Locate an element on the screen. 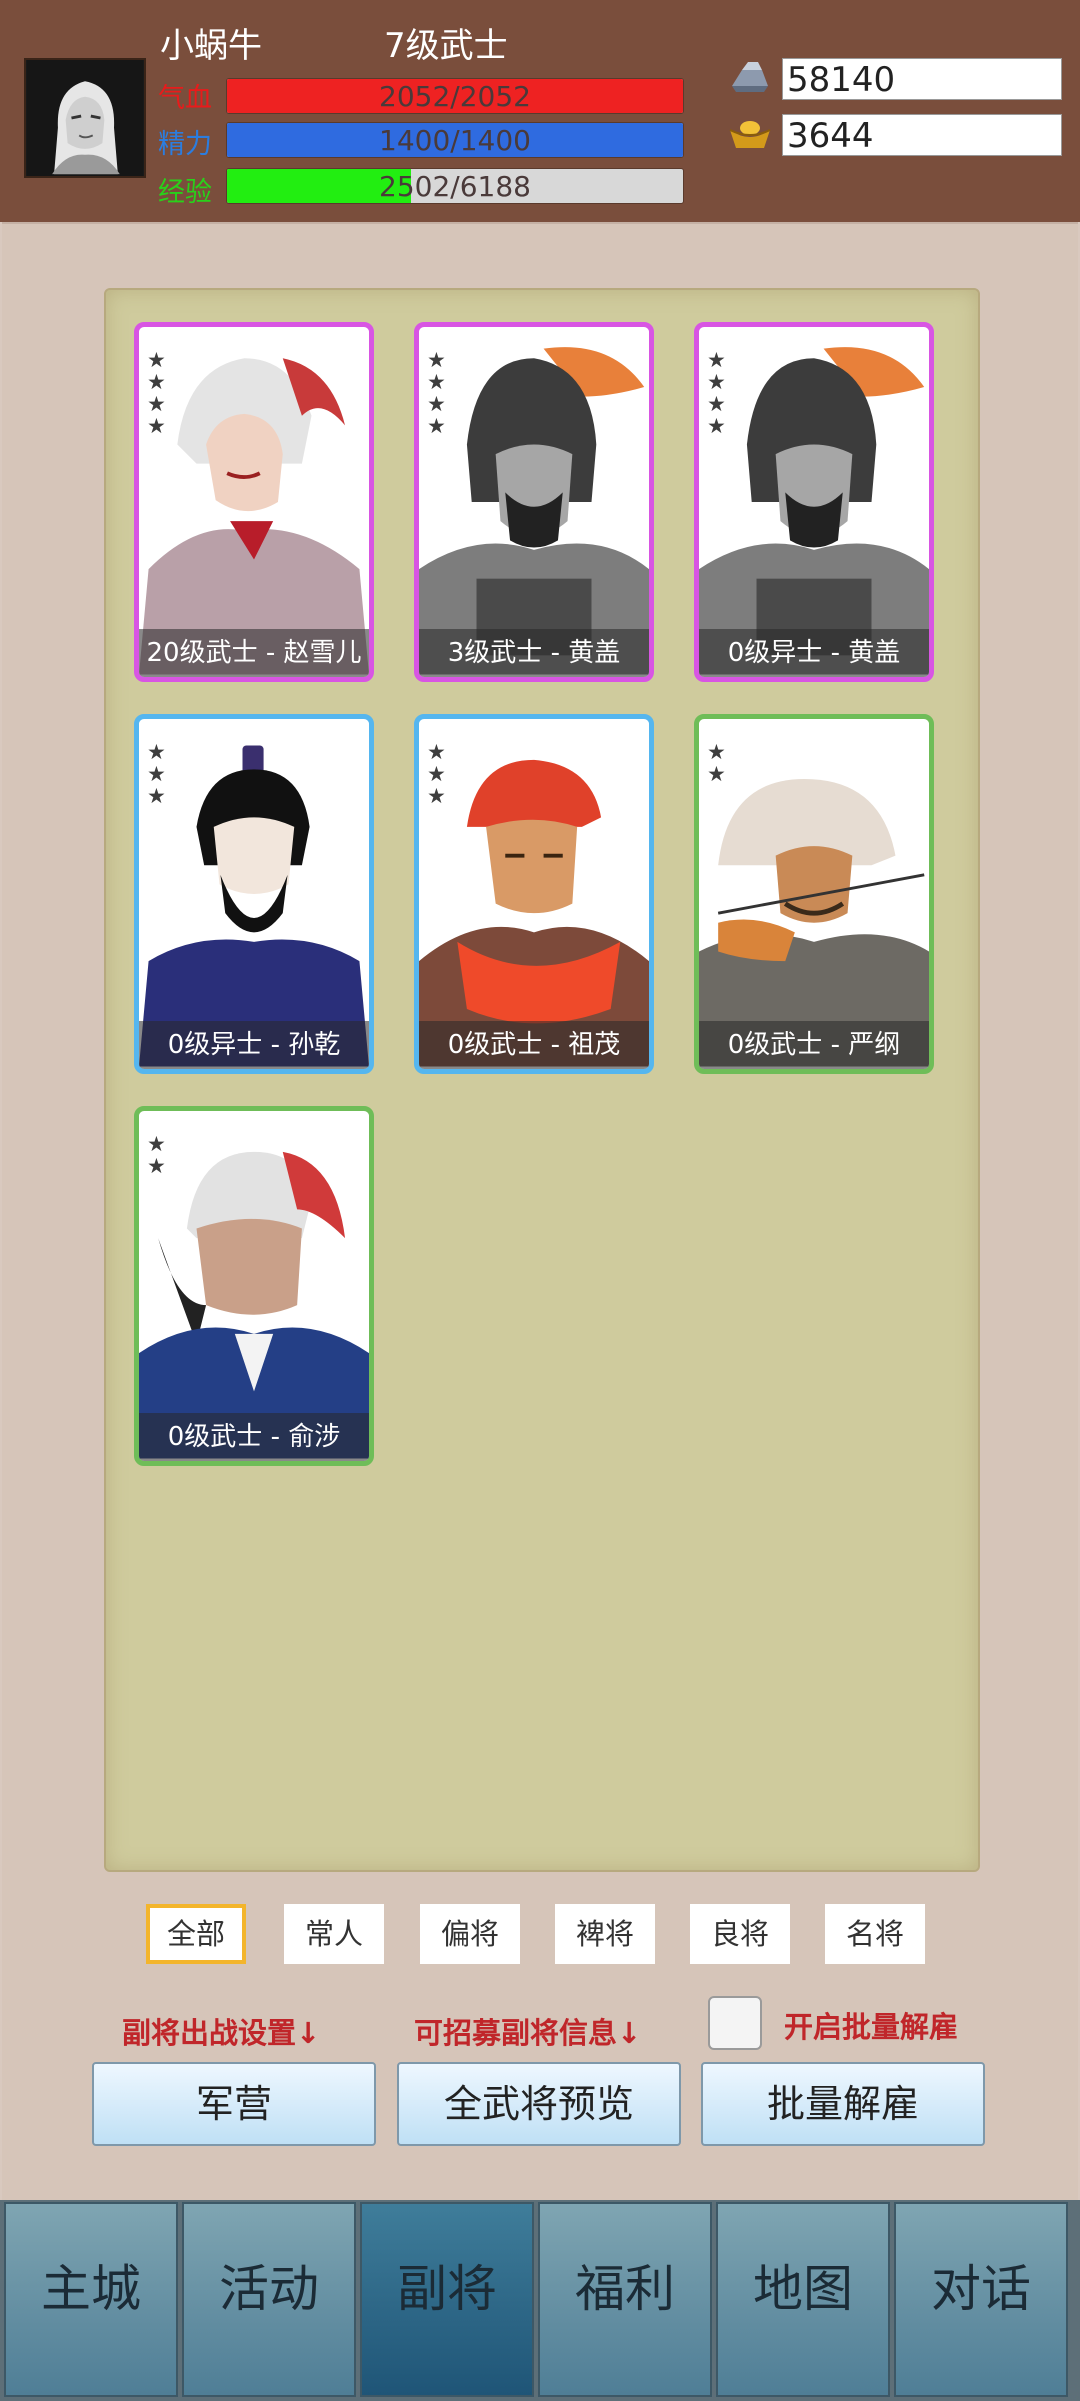 The width and height of the screenshot is (1080, 2401). general-card: ★ ★ 0级武士 - 严纲 is located at coordinates (814, 894).